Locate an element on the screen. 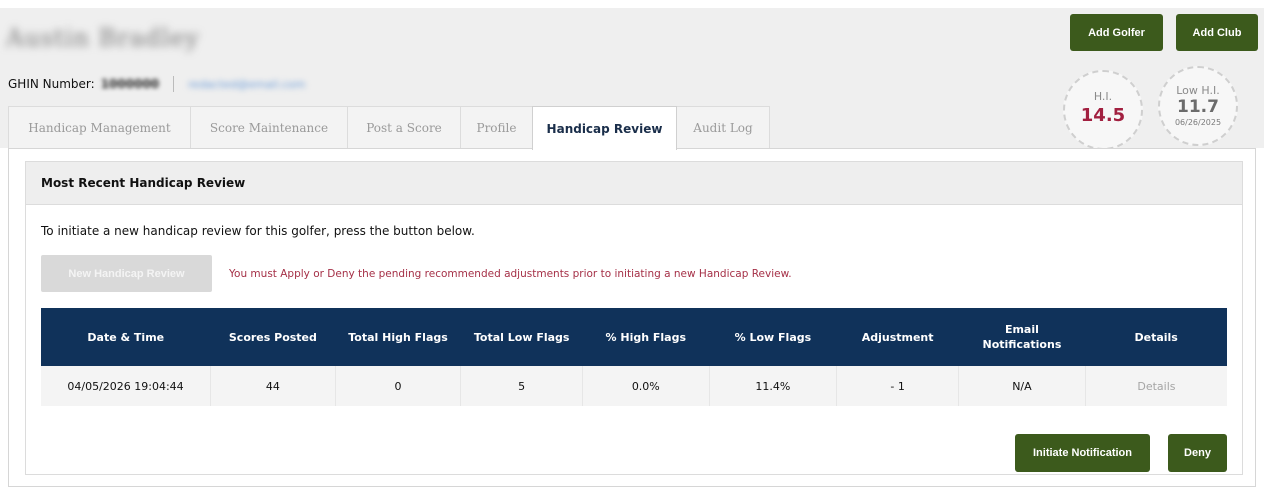 This screenshot has height=487, width=1264. cell-scores-posted: 44 is located at coordinates (273, 386).